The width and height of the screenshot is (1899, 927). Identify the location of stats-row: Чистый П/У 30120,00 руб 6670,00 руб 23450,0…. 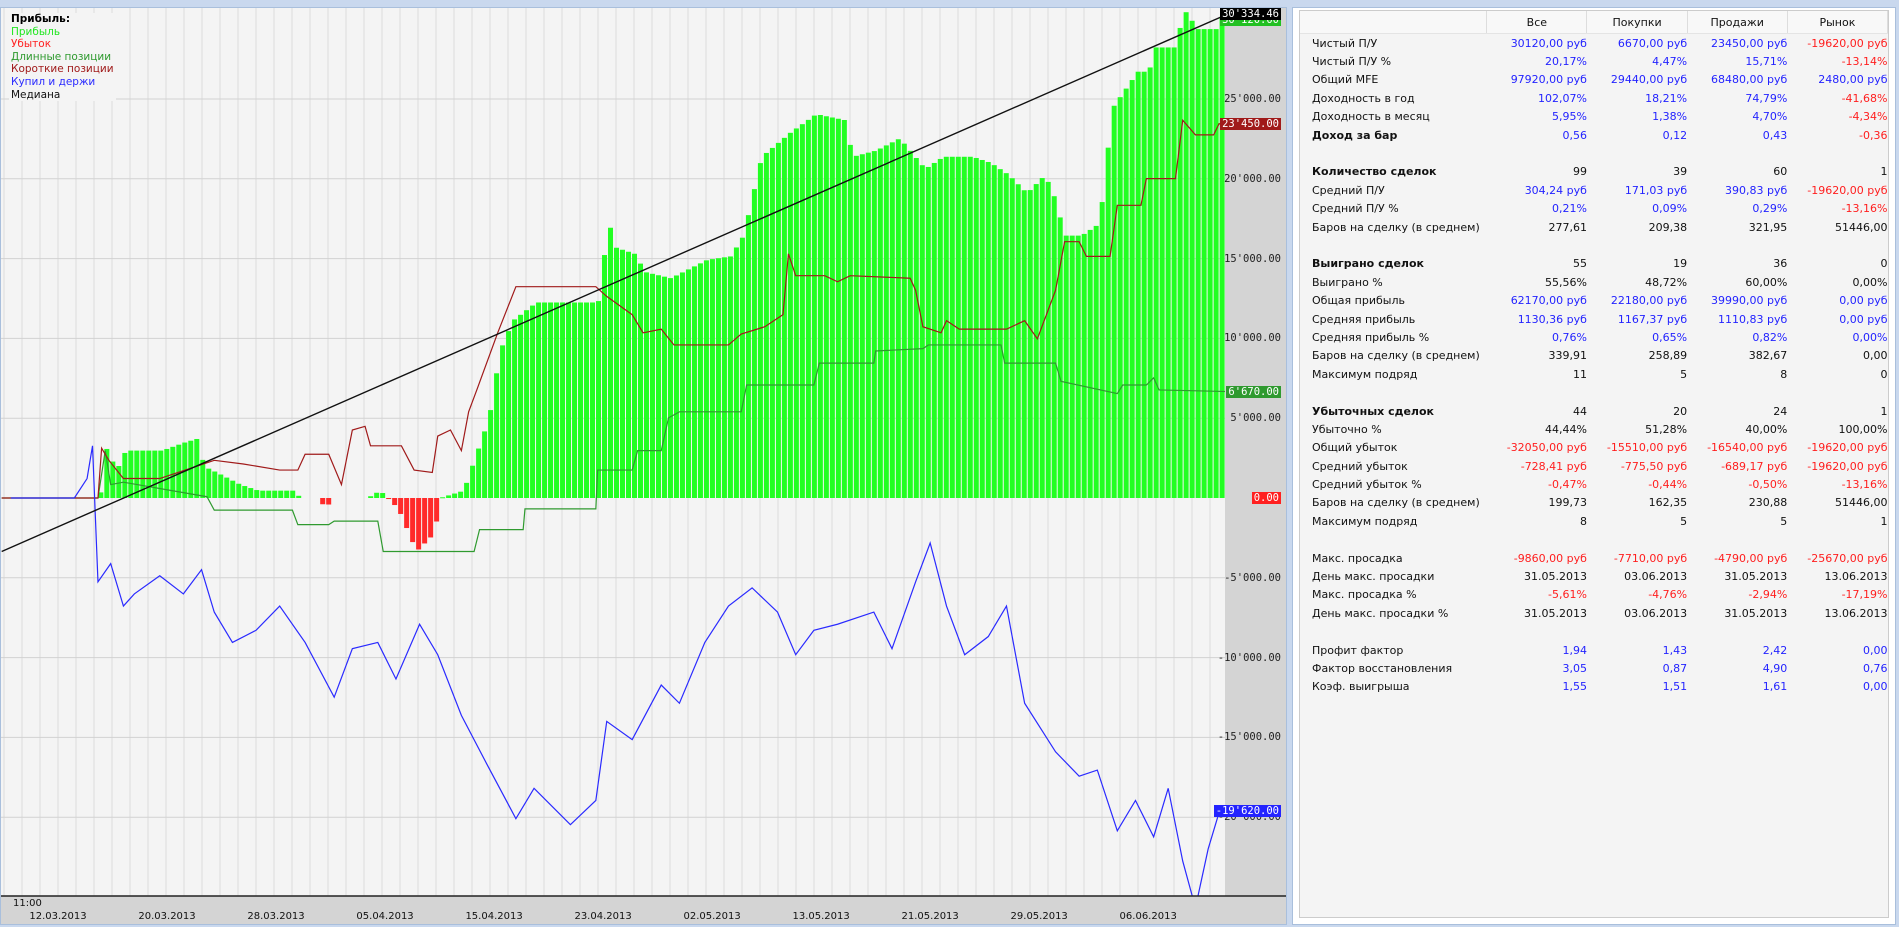
(1594, 43).